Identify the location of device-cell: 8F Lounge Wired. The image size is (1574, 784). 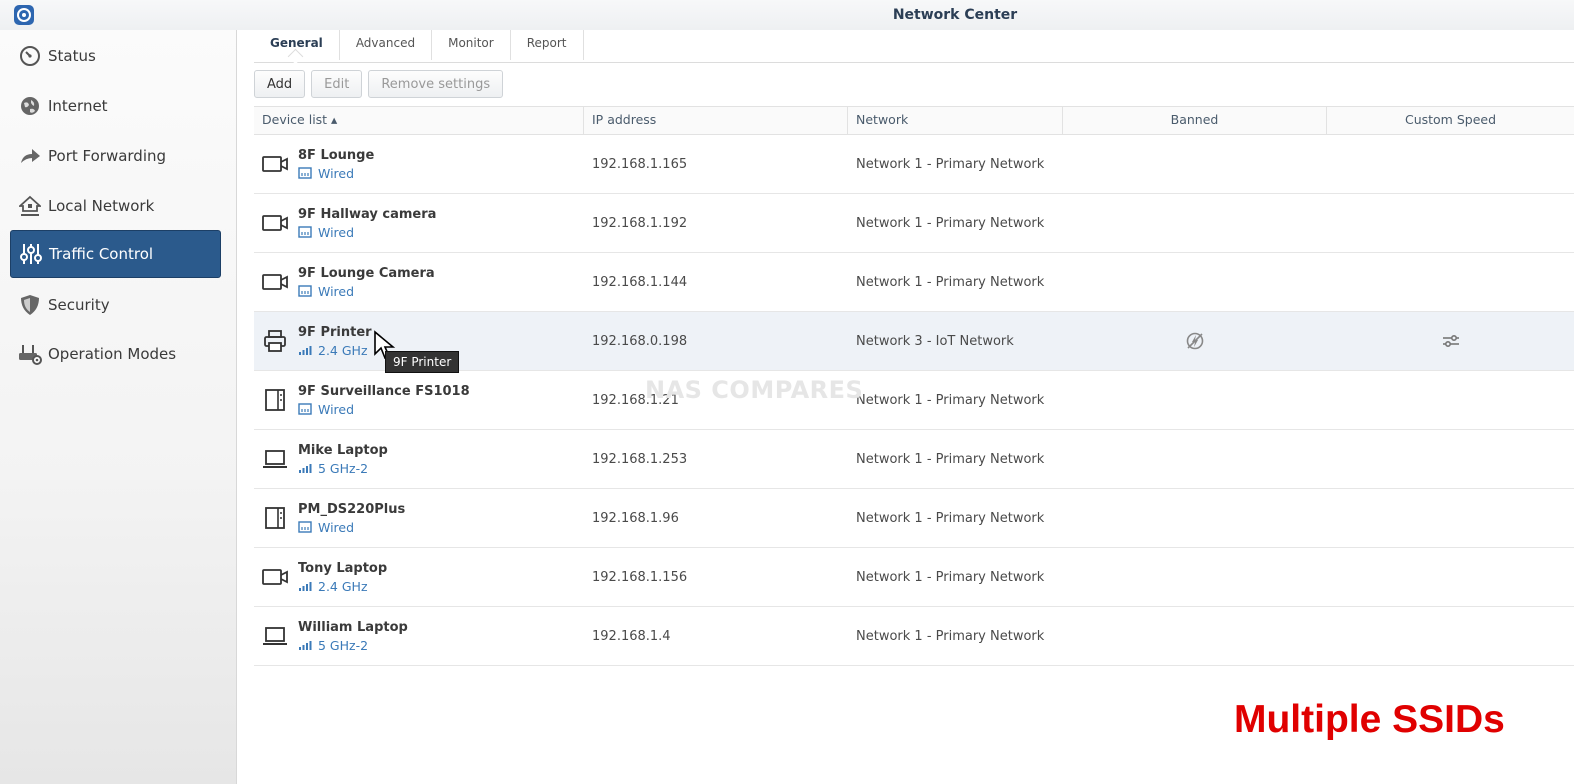
(419, 164).